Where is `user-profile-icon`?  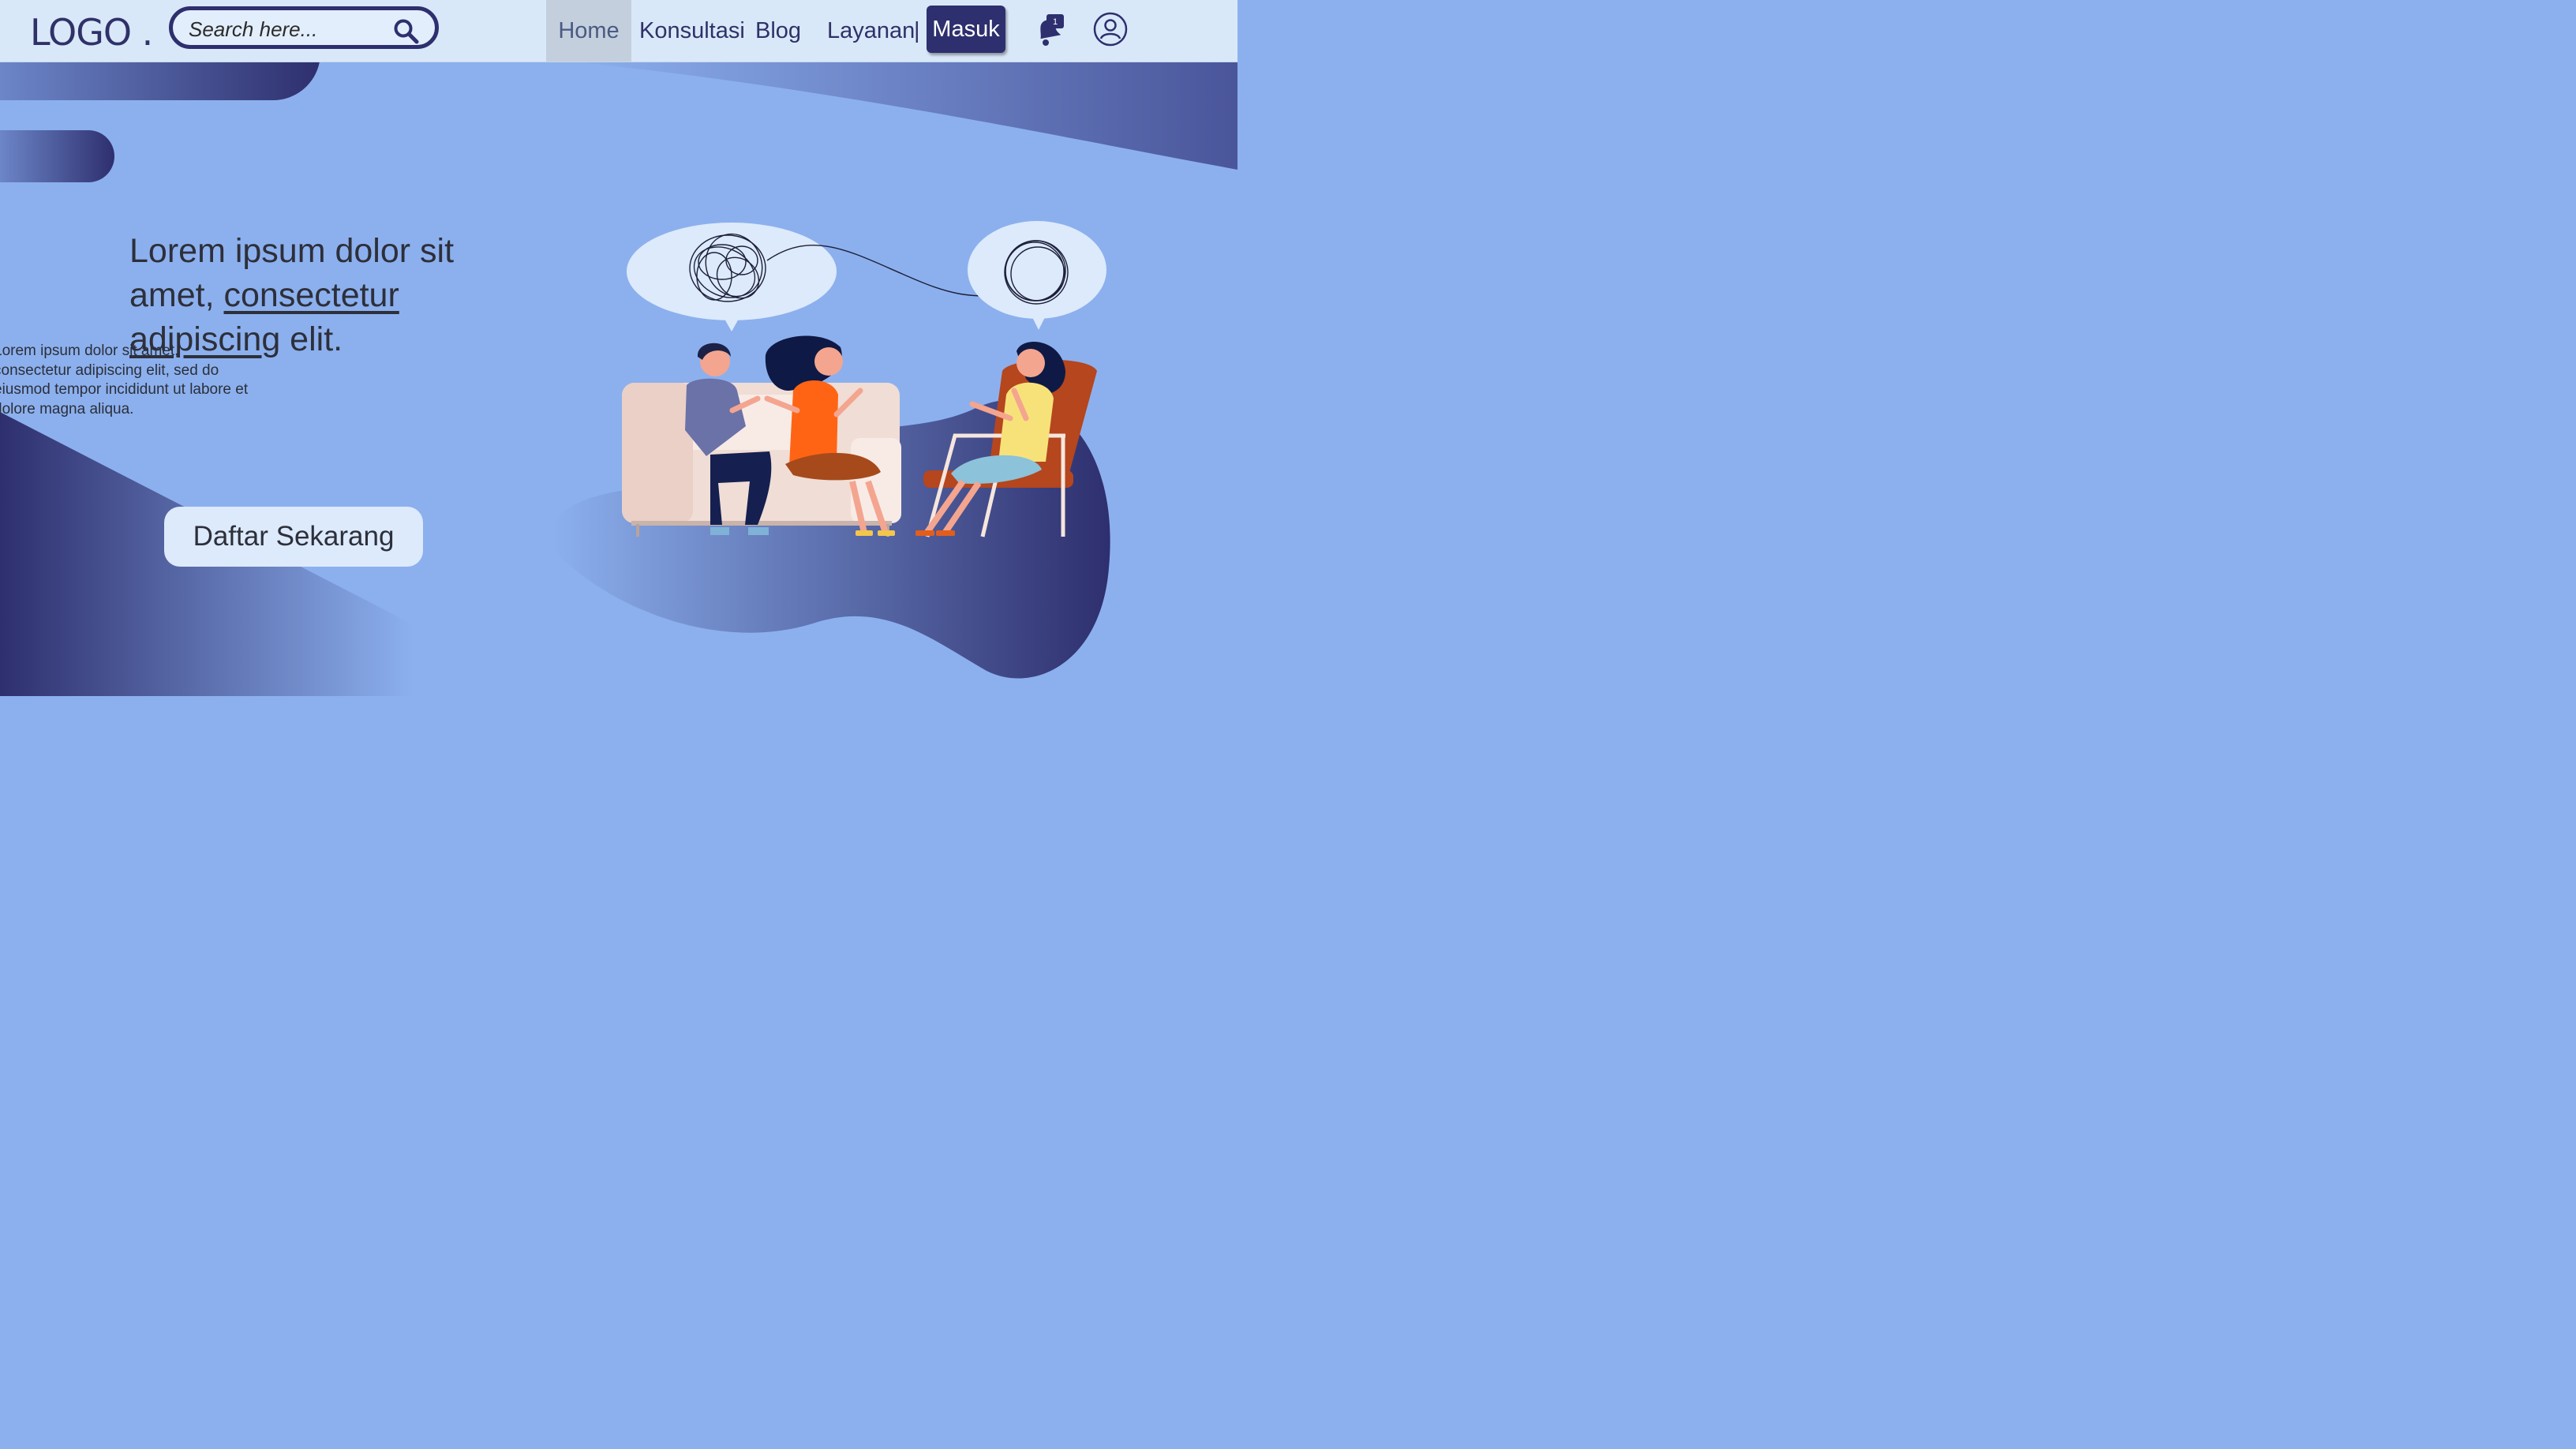 user-profile-icon is located at coordinates (1110, 29).